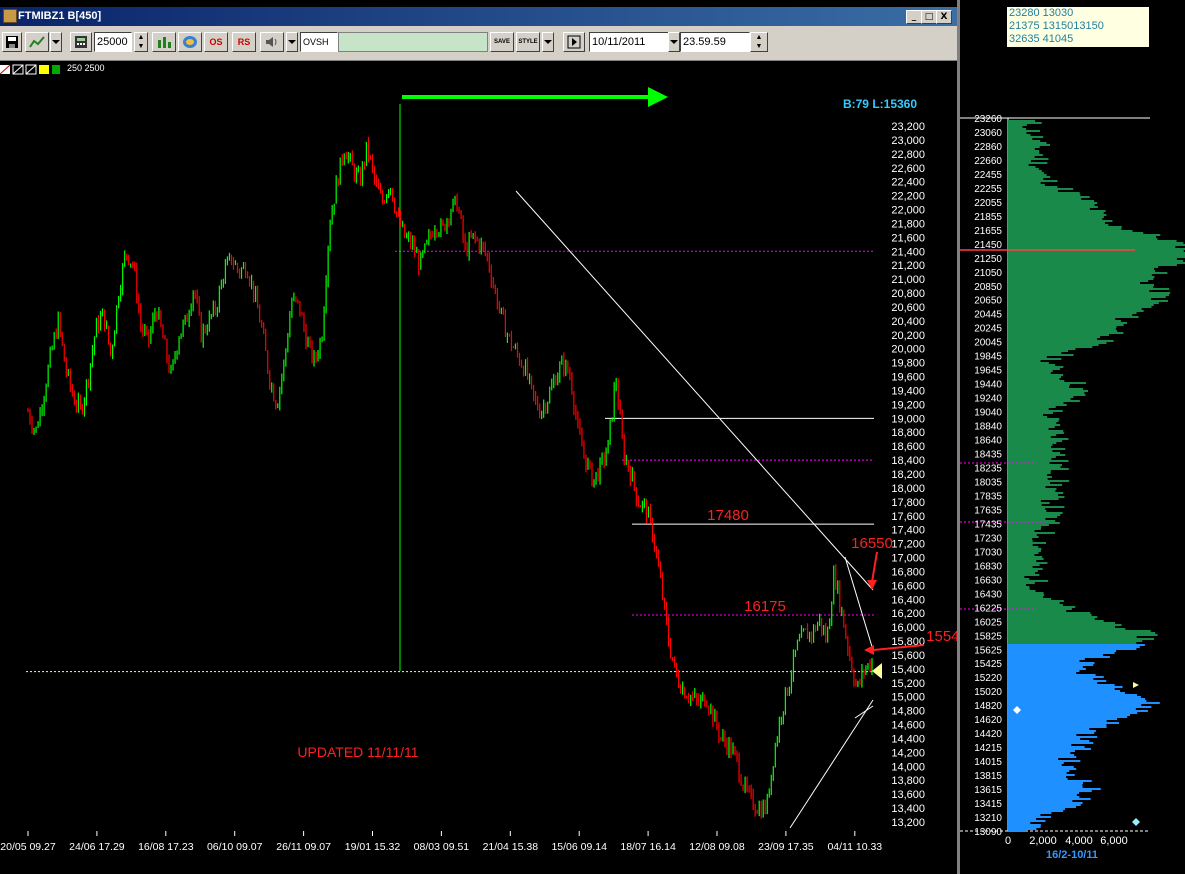 This screenshot has height=874, width=1185. I want to click on maximize-button: □, so click(929, 17).